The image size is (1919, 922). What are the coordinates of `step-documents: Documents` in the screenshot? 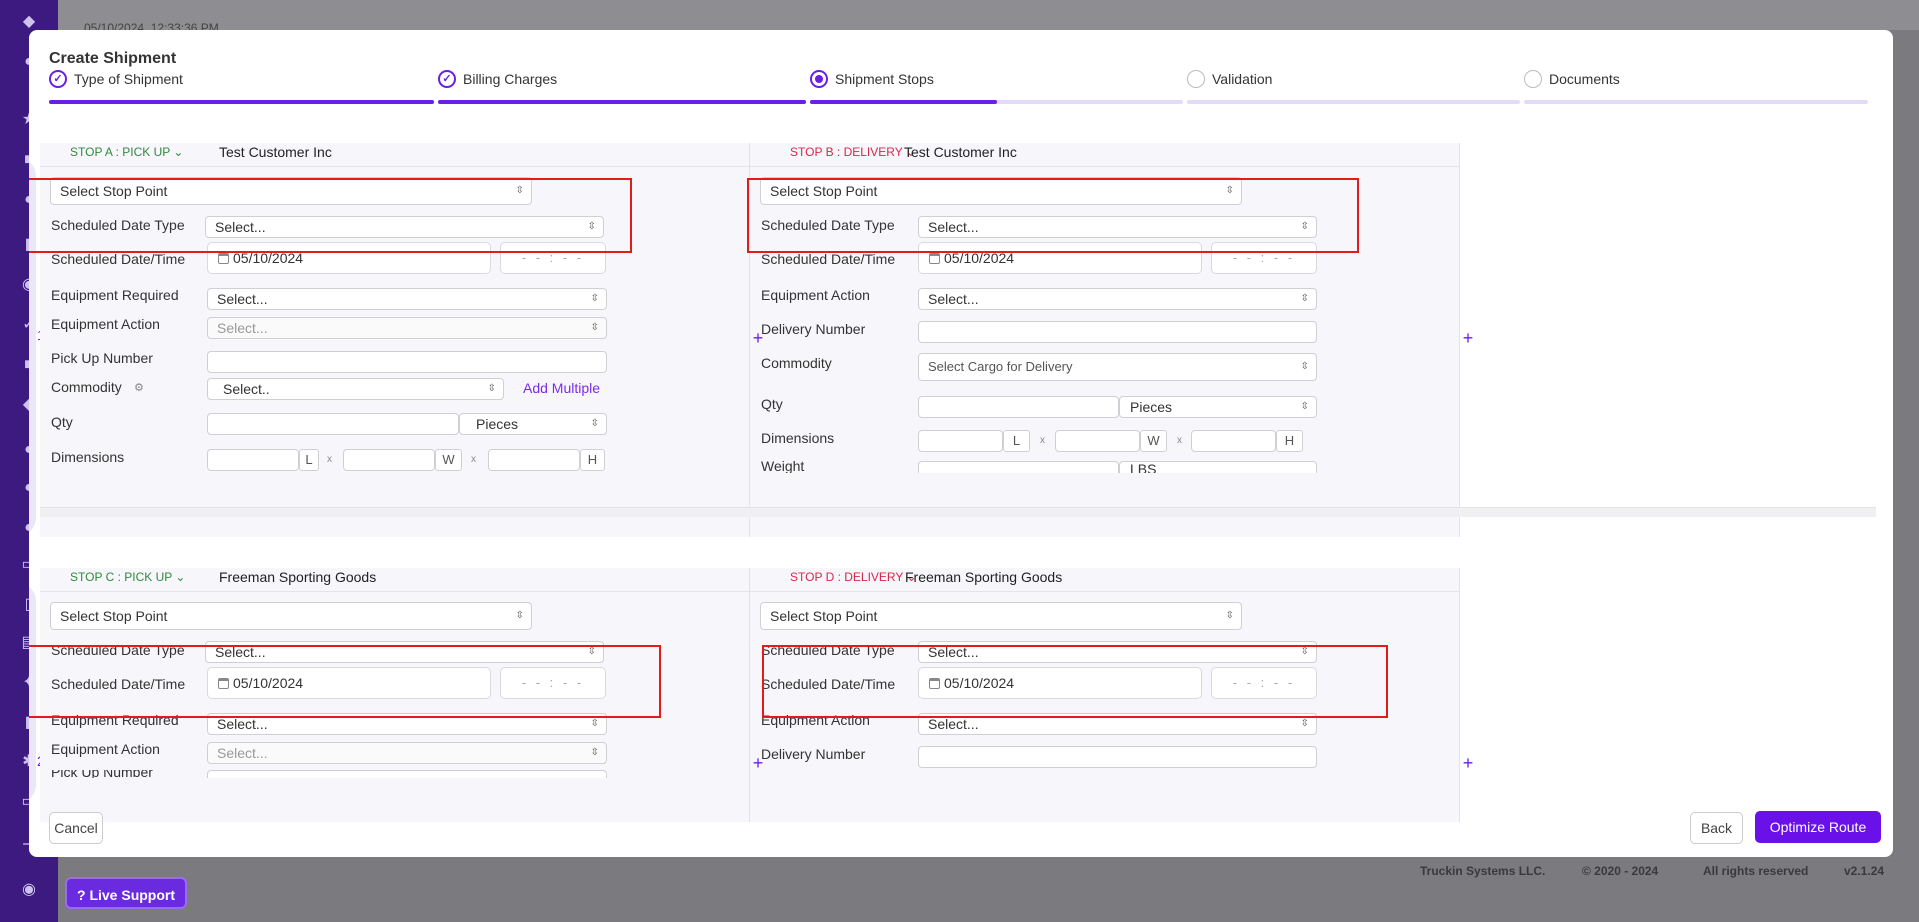 It's located at (1696, 87).